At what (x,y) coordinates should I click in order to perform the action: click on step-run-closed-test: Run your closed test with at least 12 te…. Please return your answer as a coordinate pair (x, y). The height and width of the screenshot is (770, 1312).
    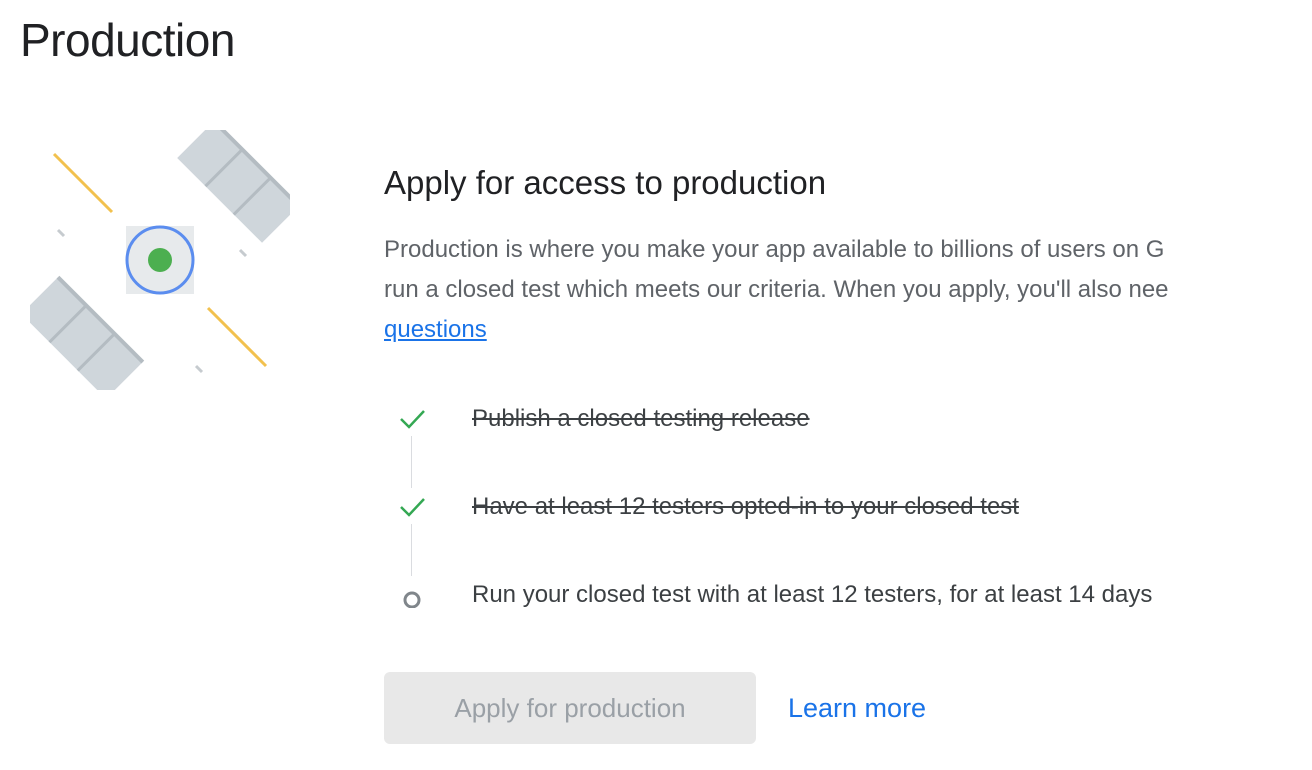
    Looking at the image, I should click on (848, 618).